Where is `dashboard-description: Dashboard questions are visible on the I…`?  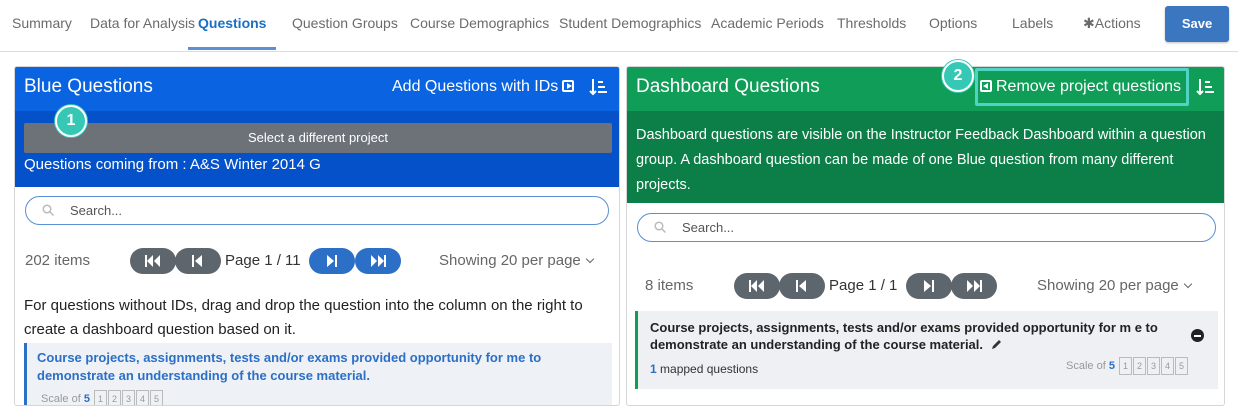
dashboard-description: Dashboard questions are visible on the I… is located at coordinates (921, 160).